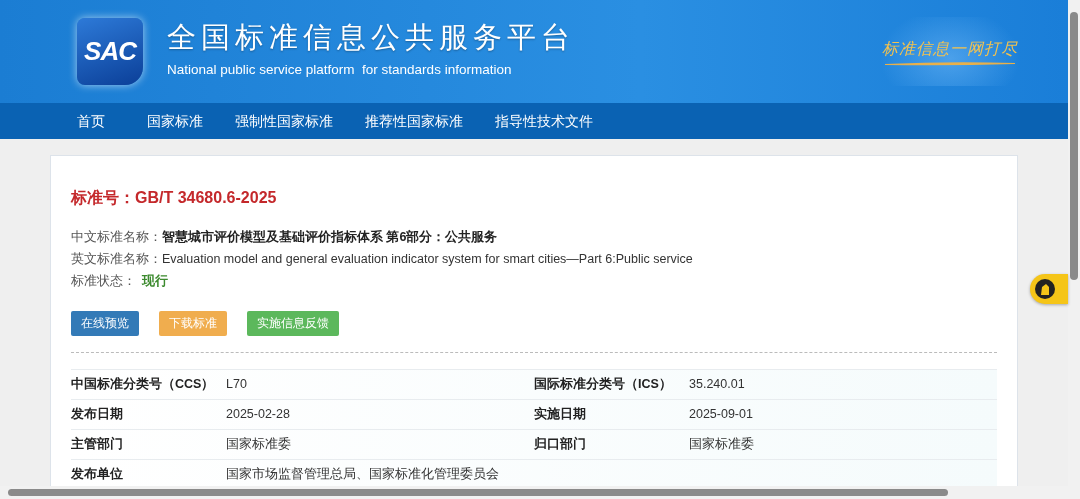 The height and width of the screenshot is (499, 1080). I want to click on field-label: 中文标准名称：, so click(116, 237).